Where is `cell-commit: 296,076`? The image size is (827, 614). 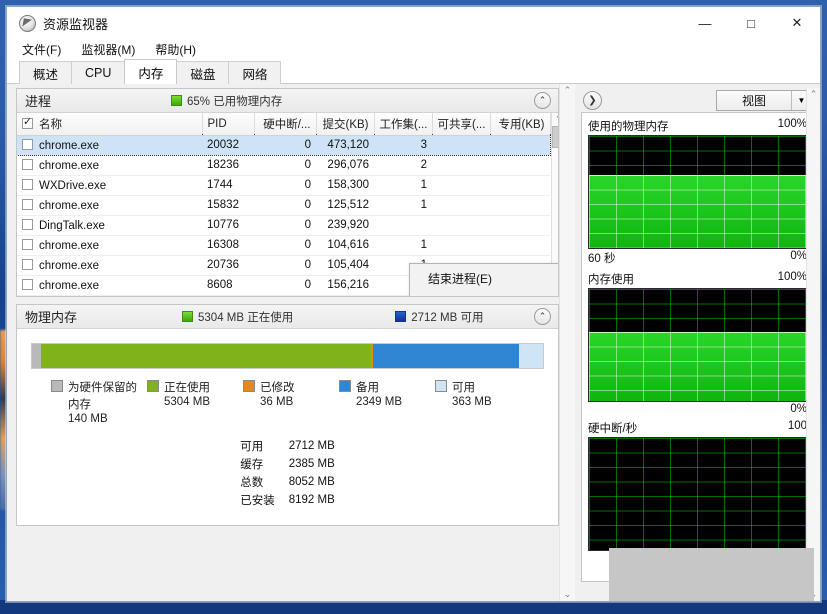 cell-commit: 296,076 is located at coordinates (345, 165).